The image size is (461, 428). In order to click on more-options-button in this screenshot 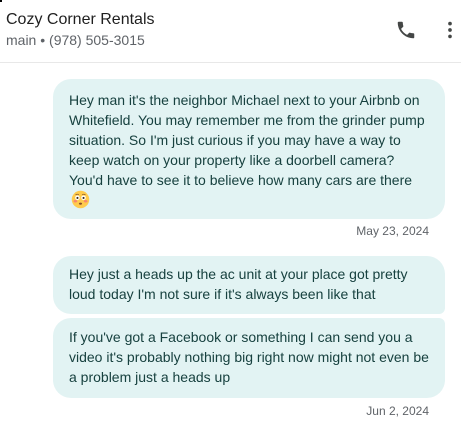, I will do `click(448, 30)`.